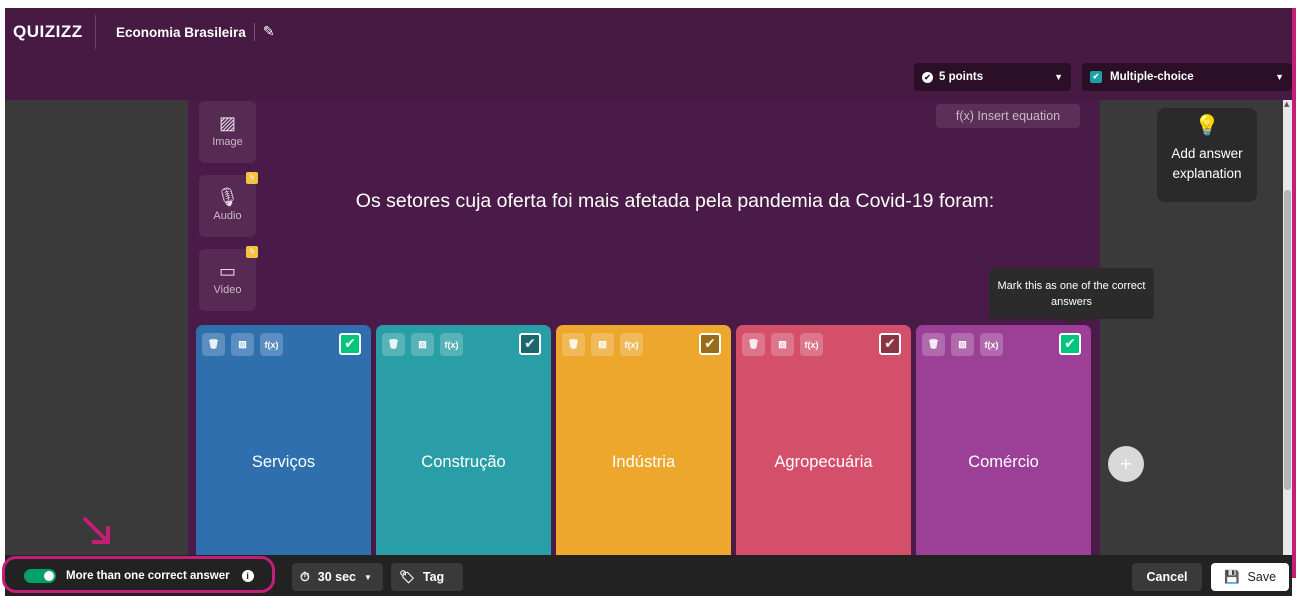  I want to click on tag-label: Tag, so click(433, 577).